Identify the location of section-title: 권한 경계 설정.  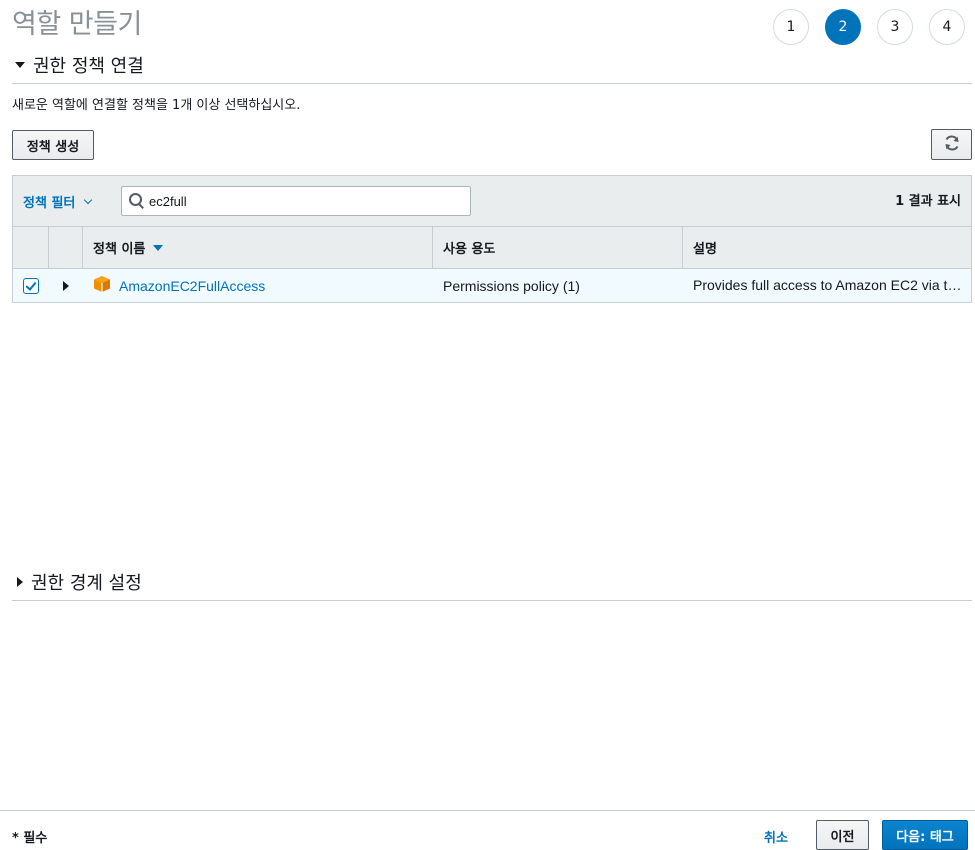
(86, 583).